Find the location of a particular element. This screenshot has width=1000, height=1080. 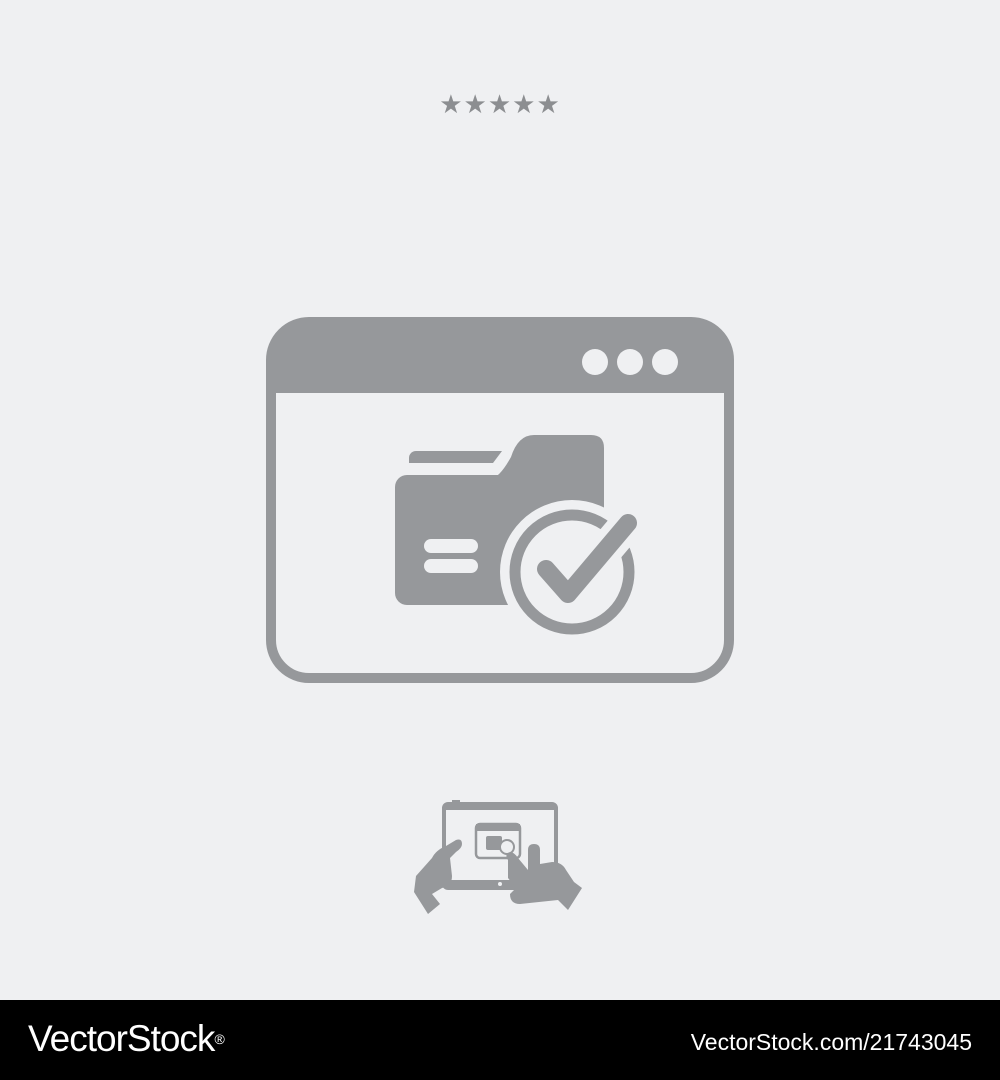

watermark-brand-text: VectorStock is located at coordinates (121, 1038).